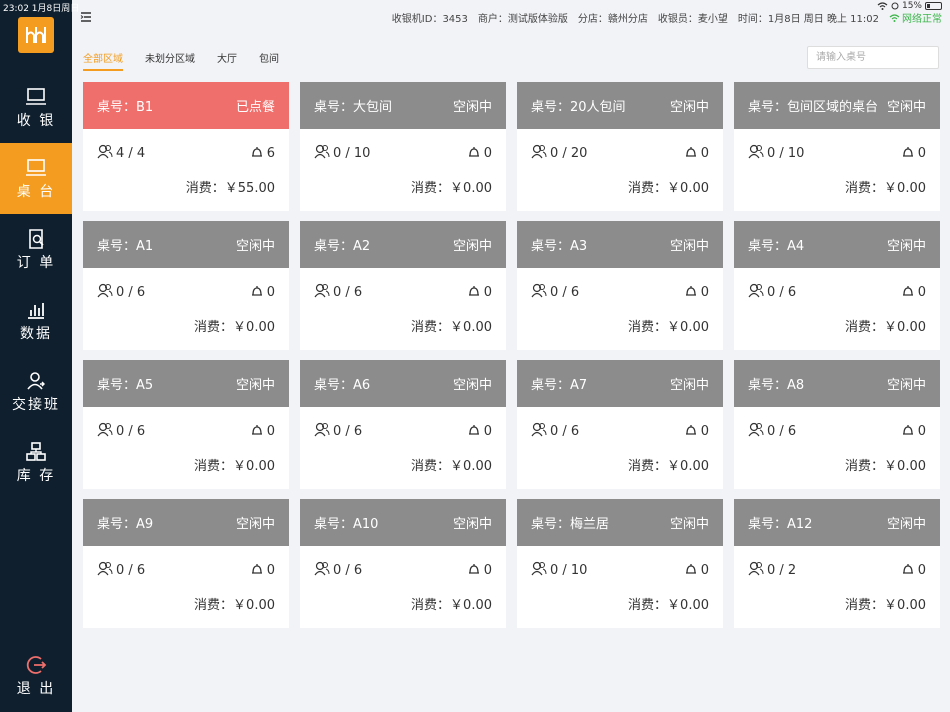 This screenshot has width=950, height=712. Describe the element at coordinates (186, 522) in the screenshot. I see `table-card-header: 桌号：A9 空闲中` at that location.